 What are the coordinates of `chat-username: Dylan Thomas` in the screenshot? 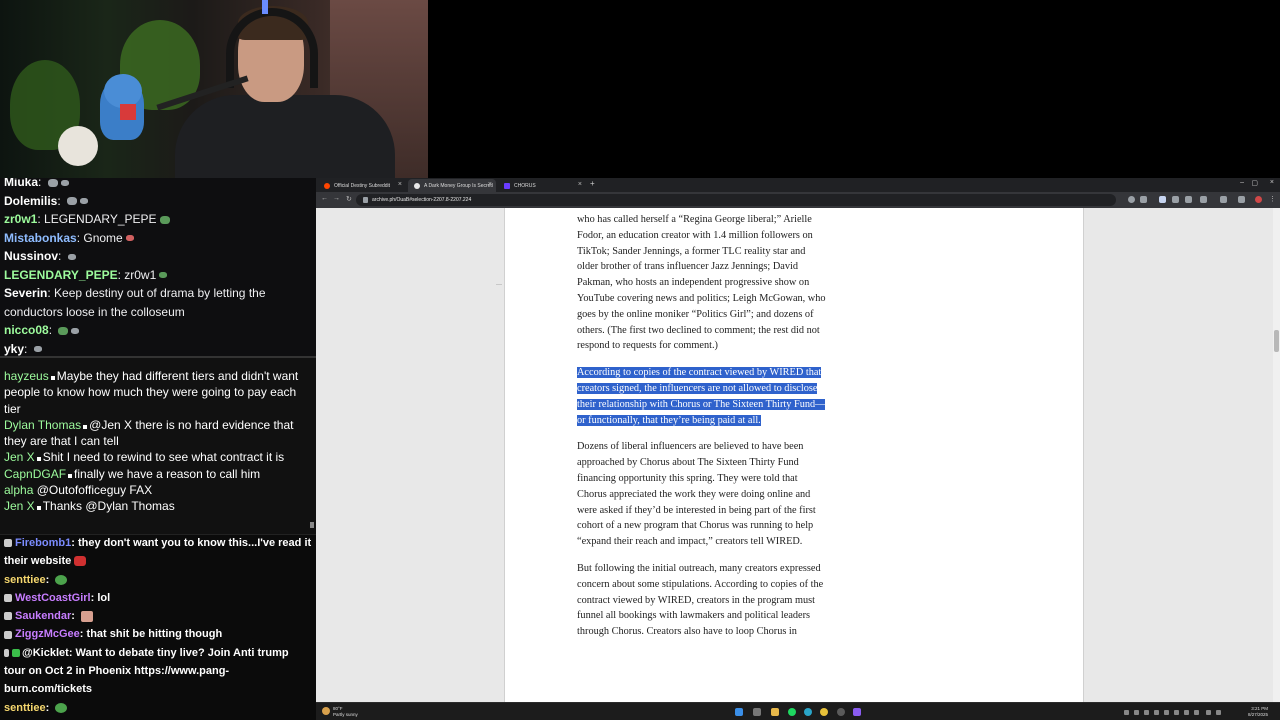 It's located at (42, 425).